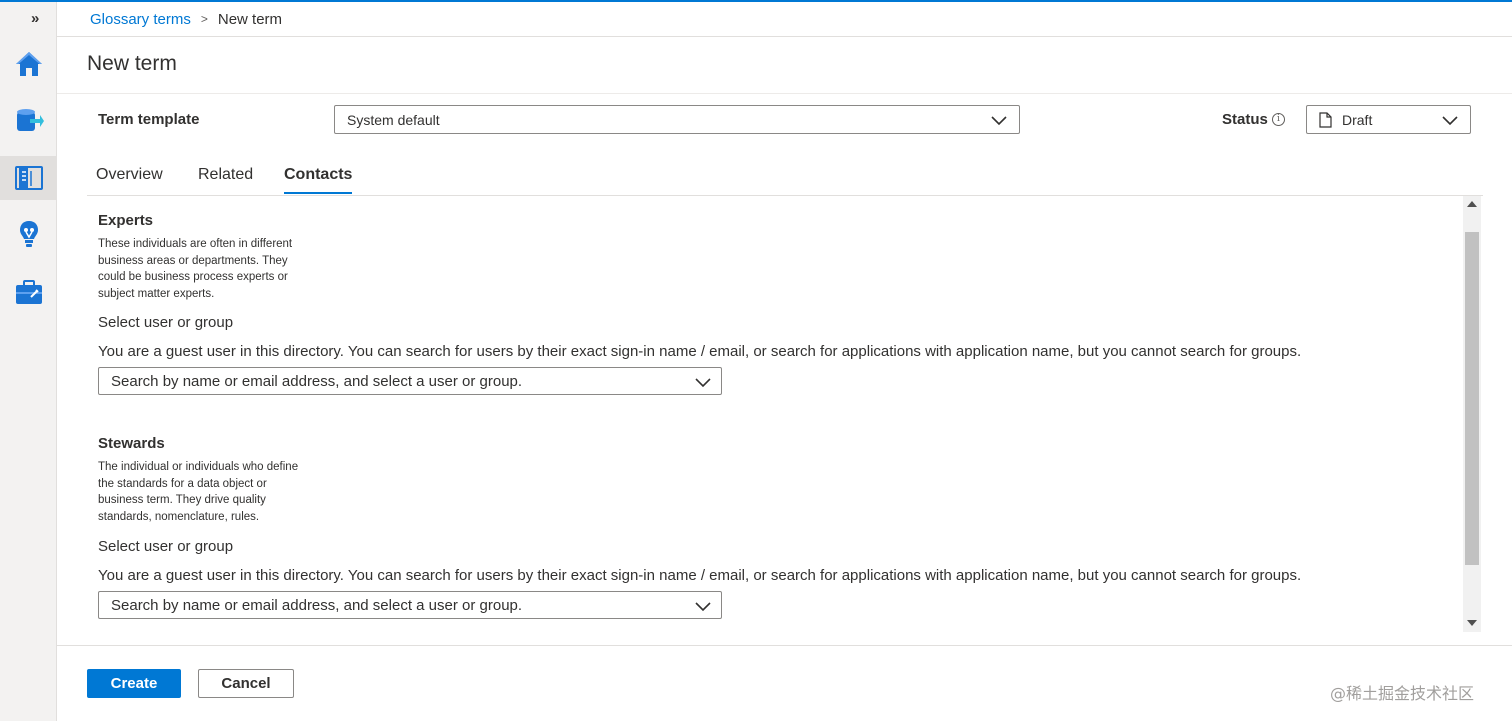  What do you see at coordinates (131, 443) in the screenshot?
I see `stewards-title: Stewards` at bounding box center [131, 443].